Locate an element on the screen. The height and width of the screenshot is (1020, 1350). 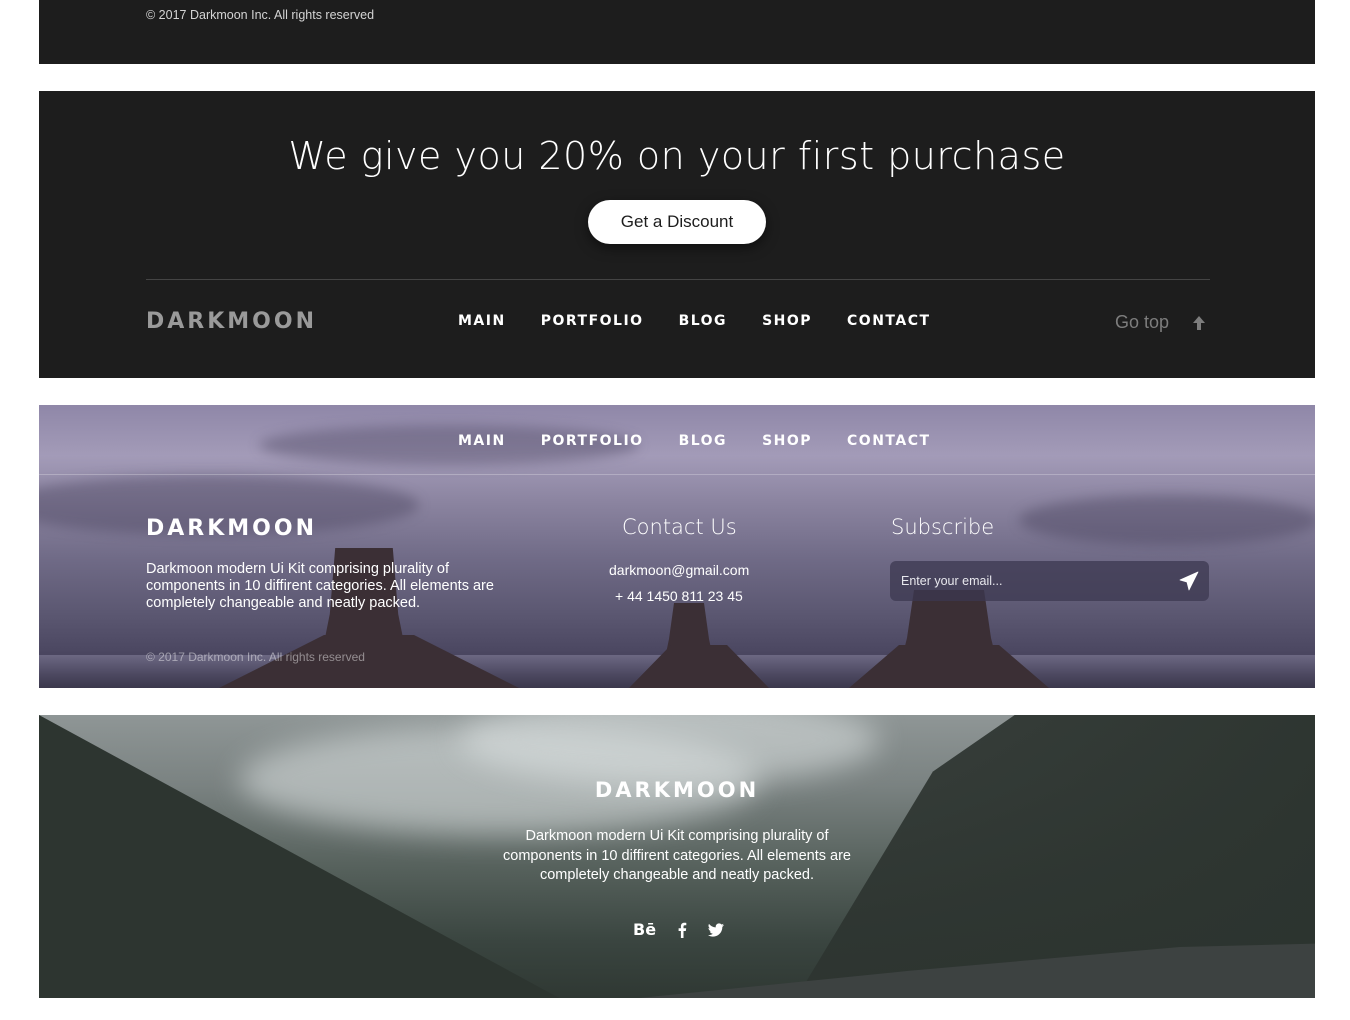
go-top-label: Go top is located at coordinates (1142, 322).